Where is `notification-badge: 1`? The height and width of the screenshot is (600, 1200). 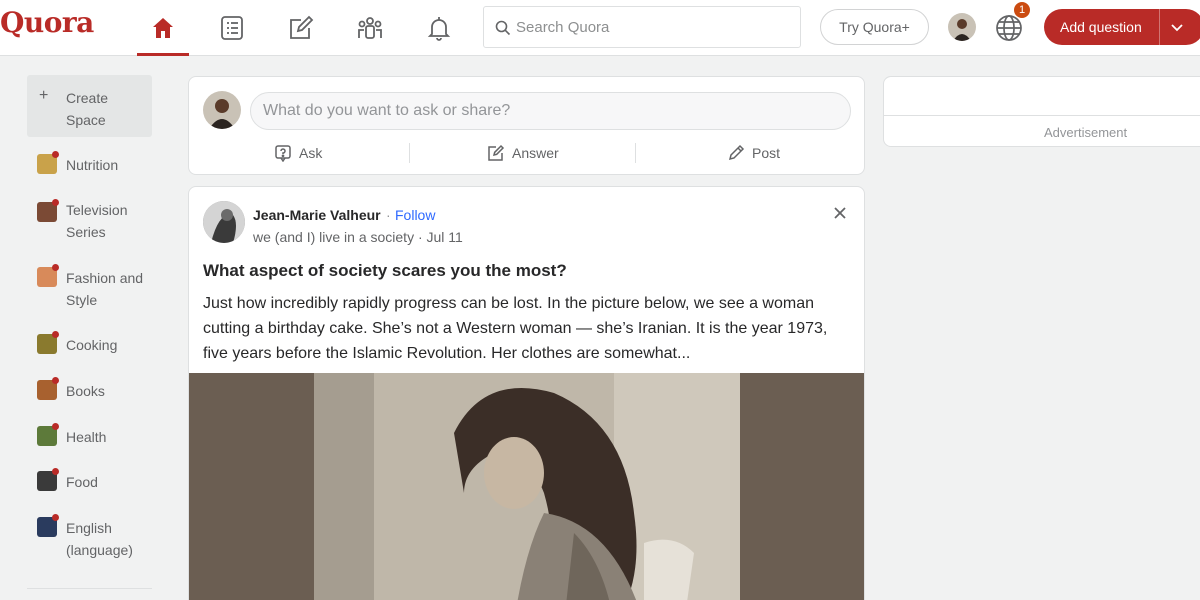 notification-badge: 1 is located at coordinates (1022, 10).